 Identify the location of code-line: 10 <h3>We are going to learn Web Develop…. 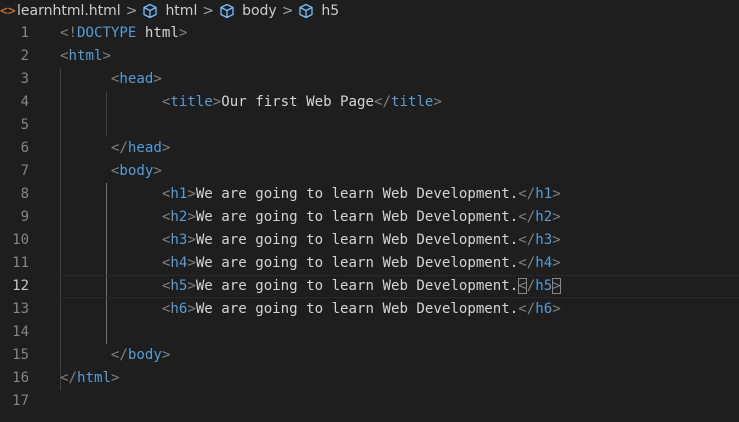
(369, 240).